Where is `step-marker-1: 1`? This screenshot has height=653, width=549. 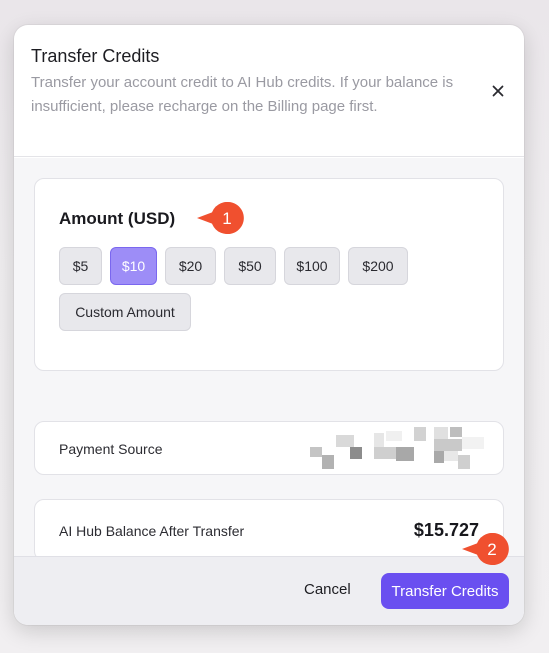
step-marker-1: 1 is located at coordinates (220, 218).